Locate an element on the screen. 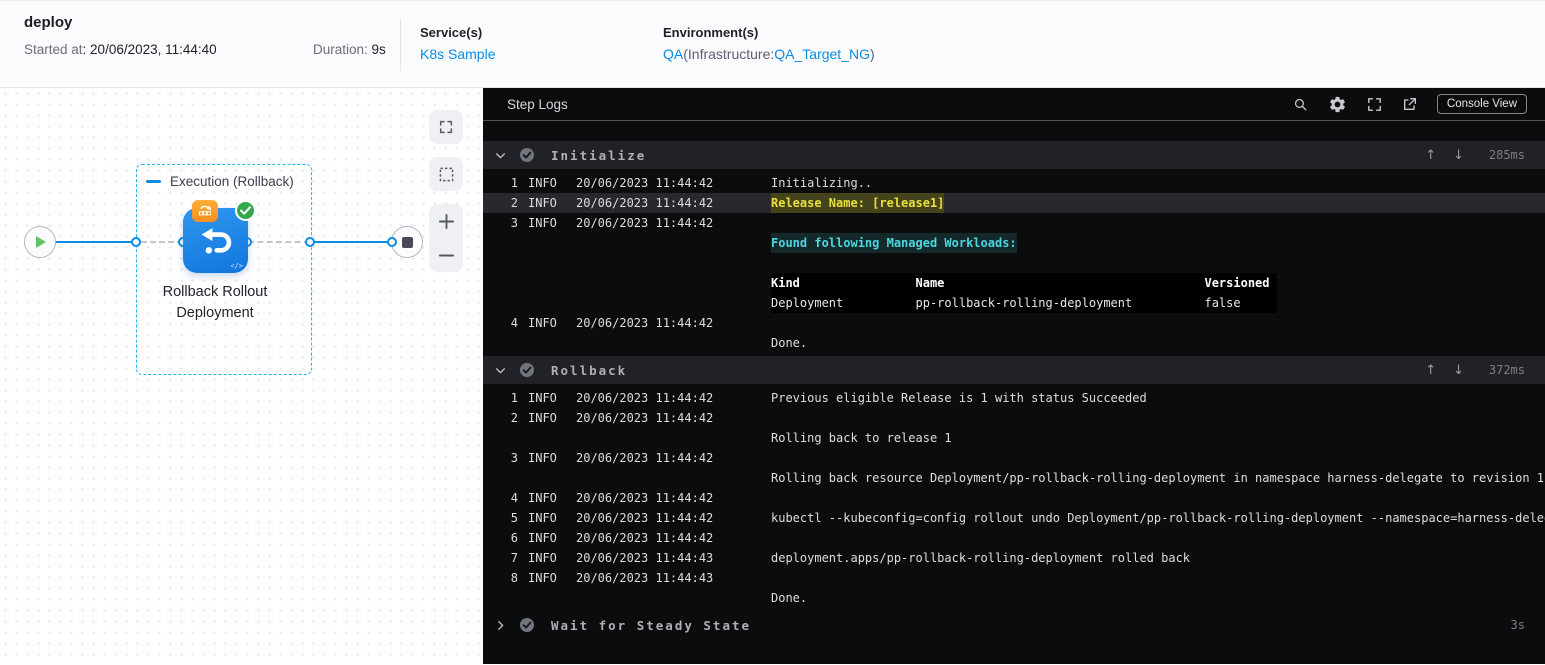 The height and width of the screenshot is (665, 1545). section-title: Rollback is located at coordinates (589, 370).